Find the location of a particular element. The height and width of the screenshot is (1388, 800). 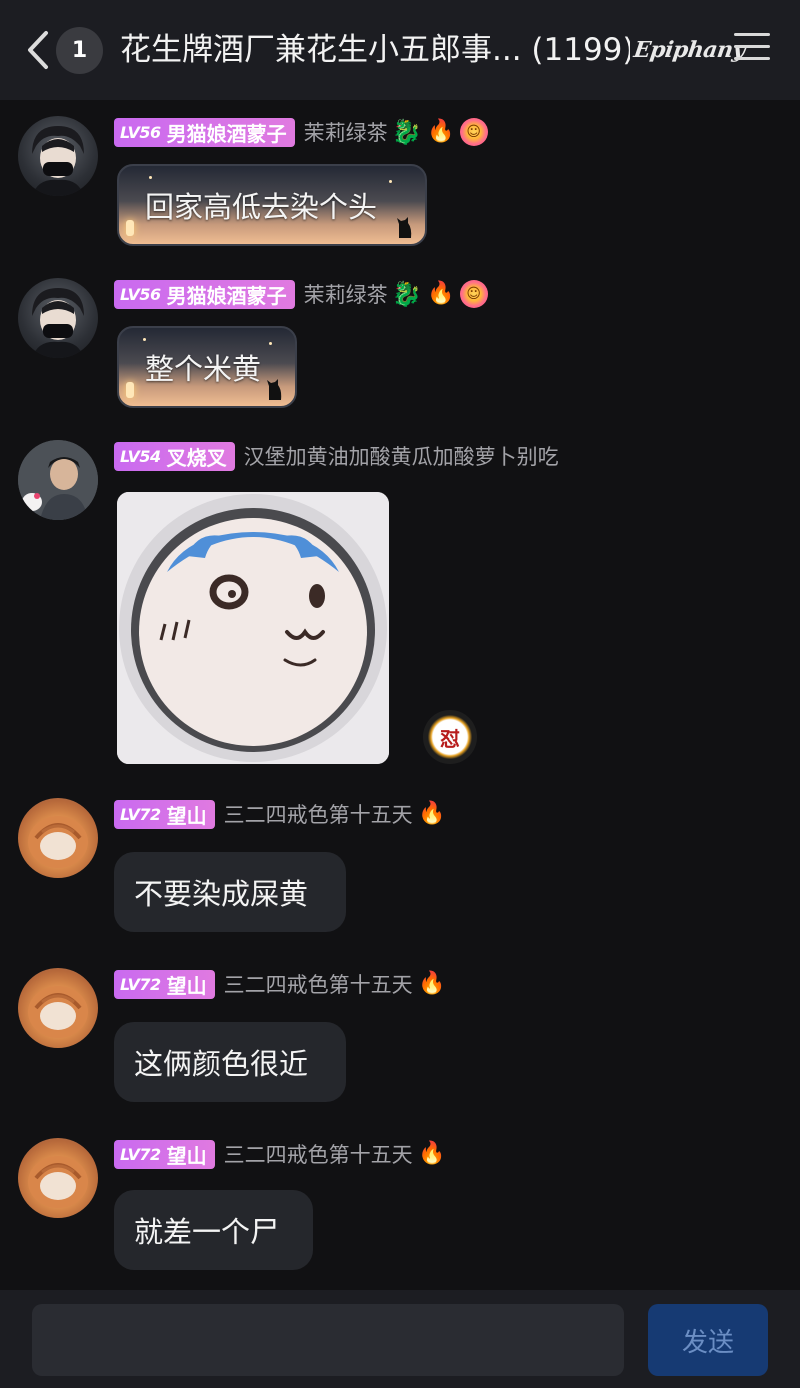

chat-title: 花生牌酒厂兼花生小五郎事... (1199) is located at coordinates (375, 50).